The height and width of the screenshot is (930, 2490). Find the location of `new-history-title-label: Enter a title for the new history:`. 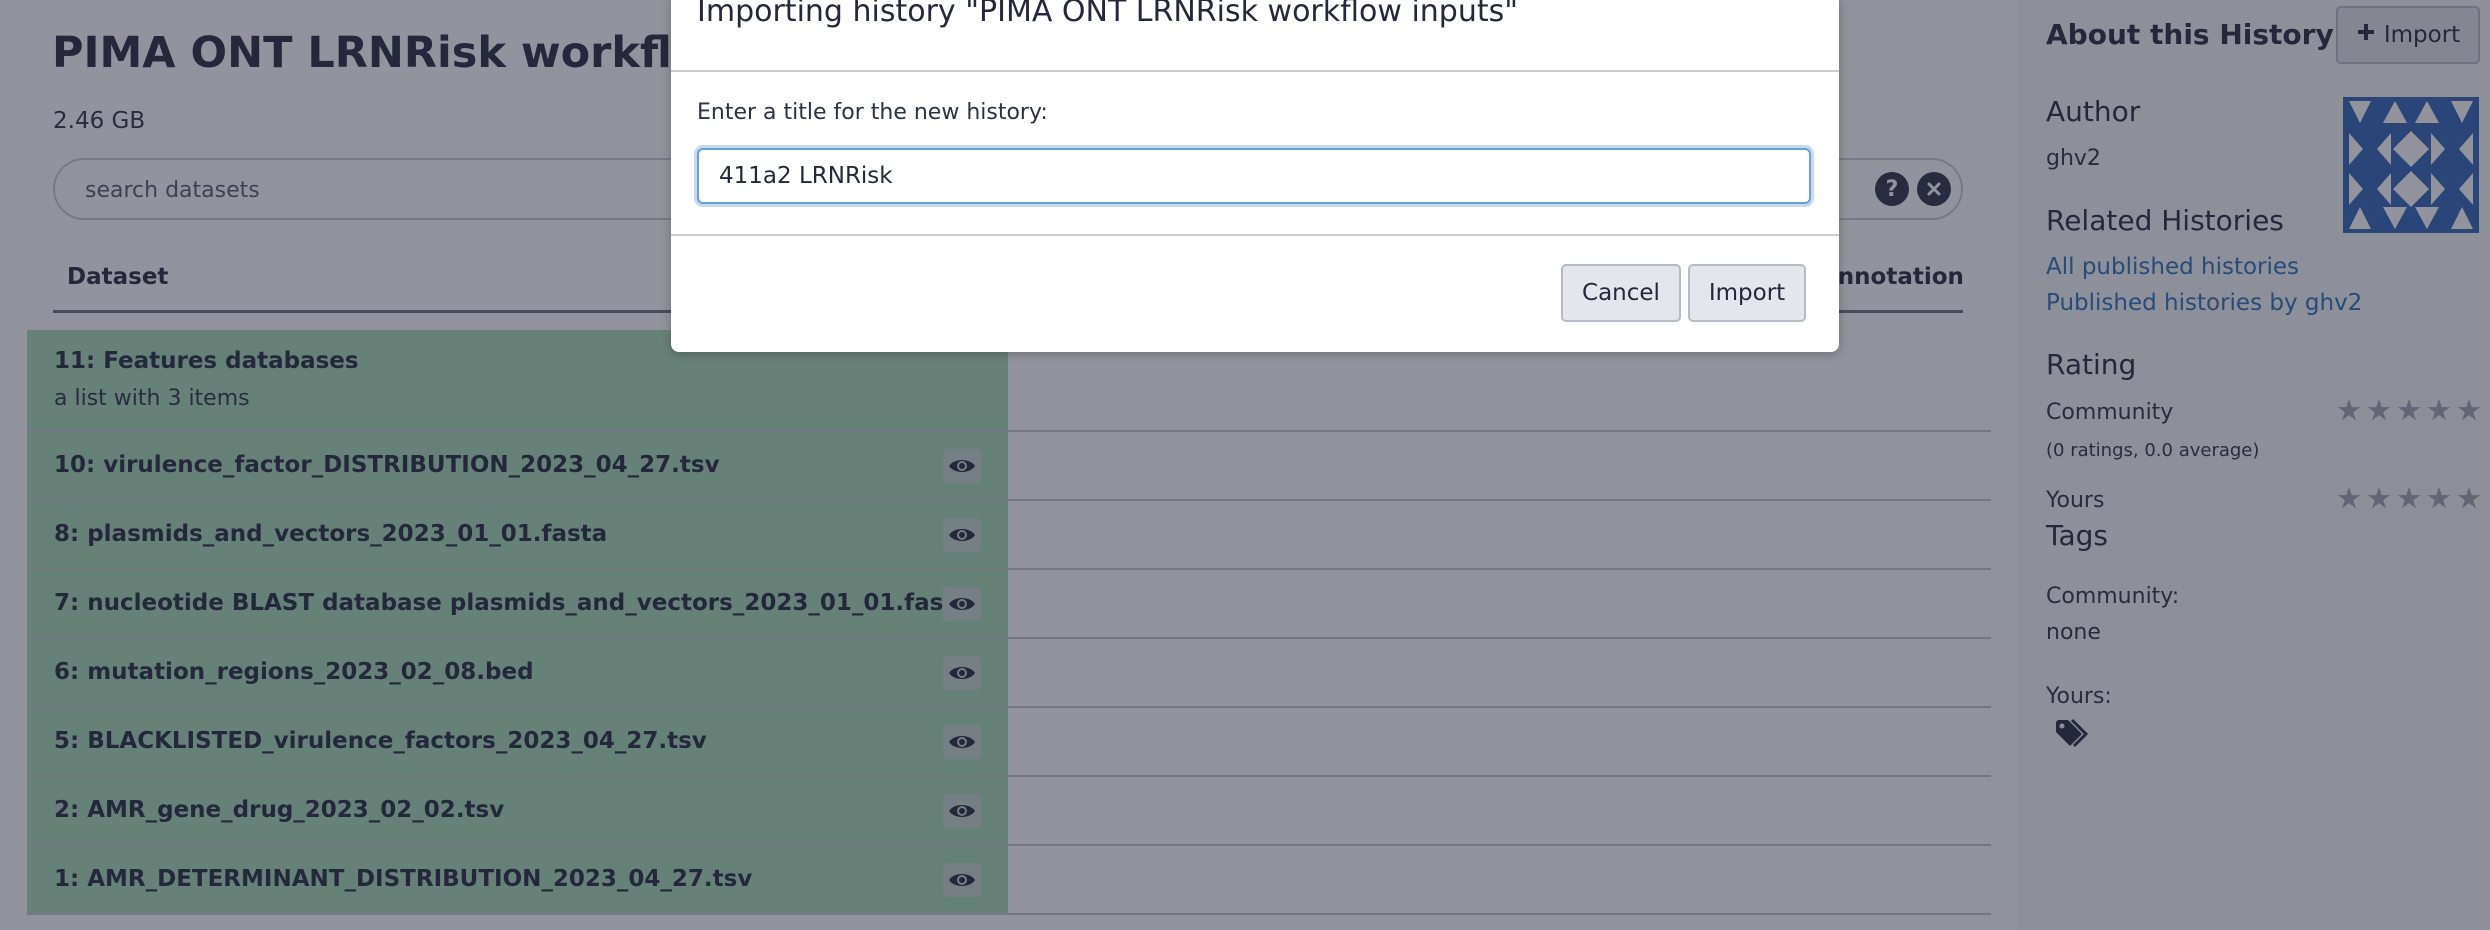

new-history-title-label: Enter a title for the new history: is located at coordinates (872, 112).